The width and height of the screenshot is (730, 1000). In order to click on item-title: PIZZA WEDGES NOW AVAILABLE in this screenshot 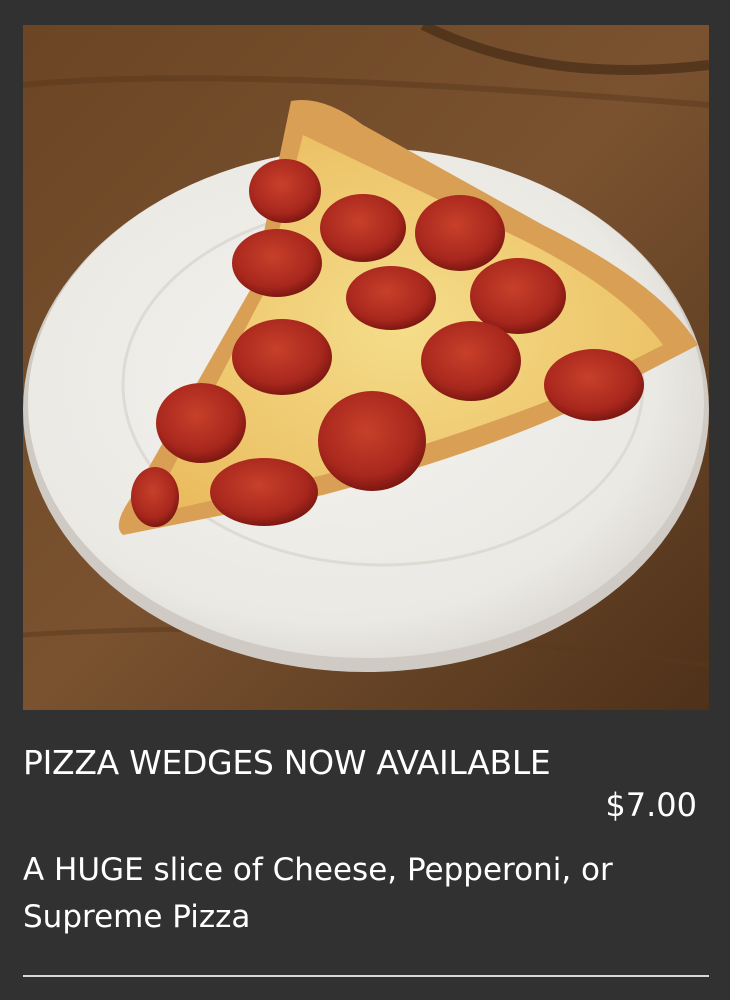, I will do `click(287, 762)`.